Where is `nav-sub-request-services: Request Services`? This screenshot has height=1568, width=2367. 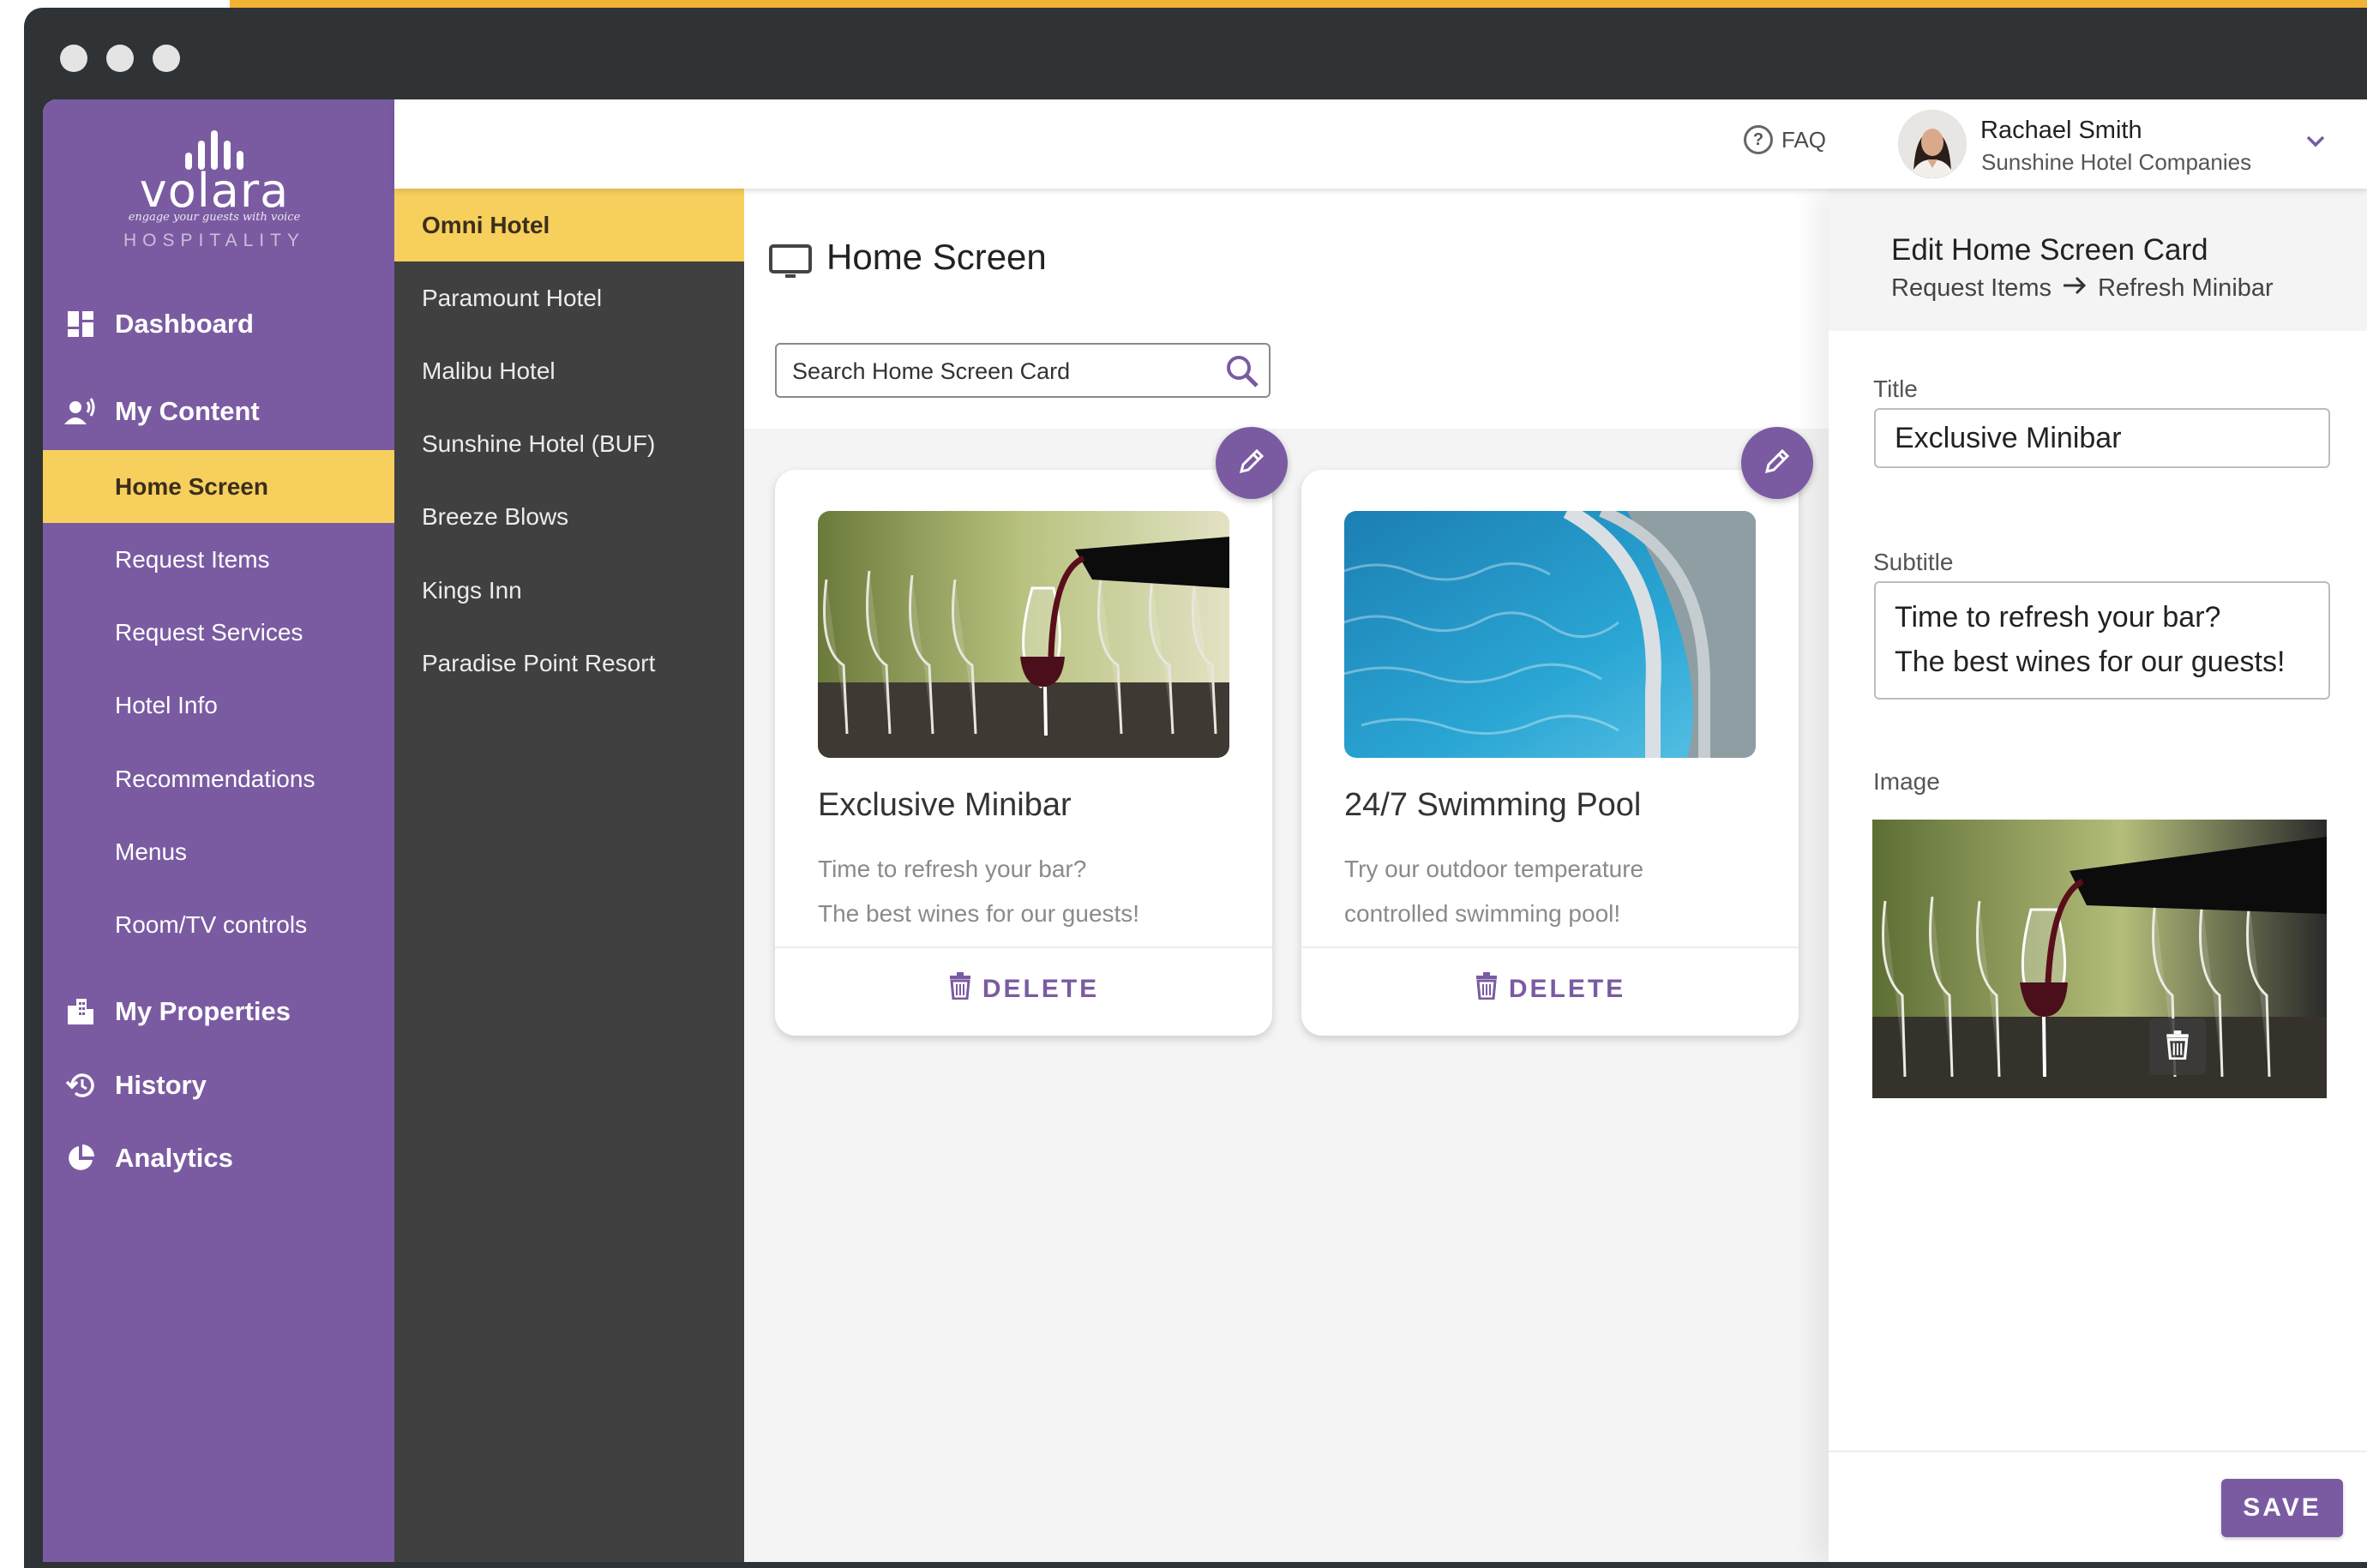
nav-sub-request-services: Request Services is located at coordinates (218, 632).